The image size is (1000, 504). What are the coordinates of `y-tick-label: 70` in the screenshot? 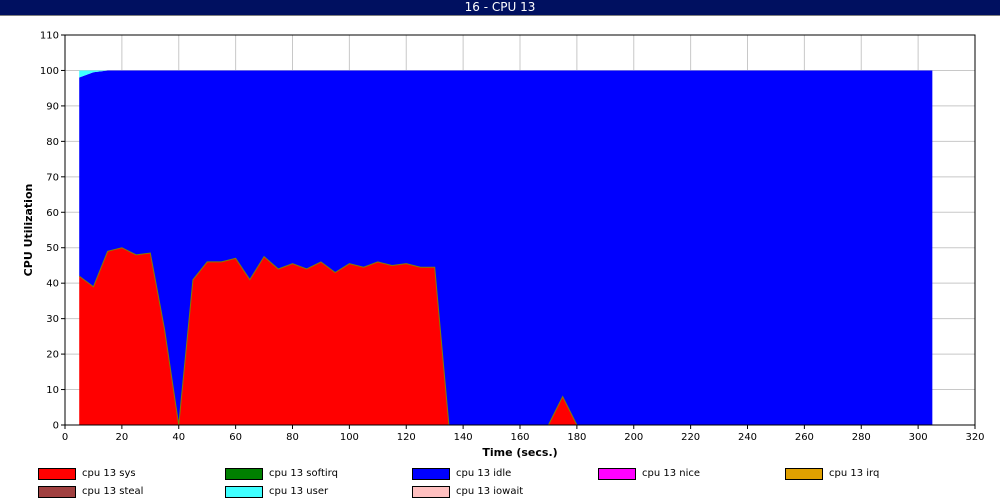 It's located at (52, 177).